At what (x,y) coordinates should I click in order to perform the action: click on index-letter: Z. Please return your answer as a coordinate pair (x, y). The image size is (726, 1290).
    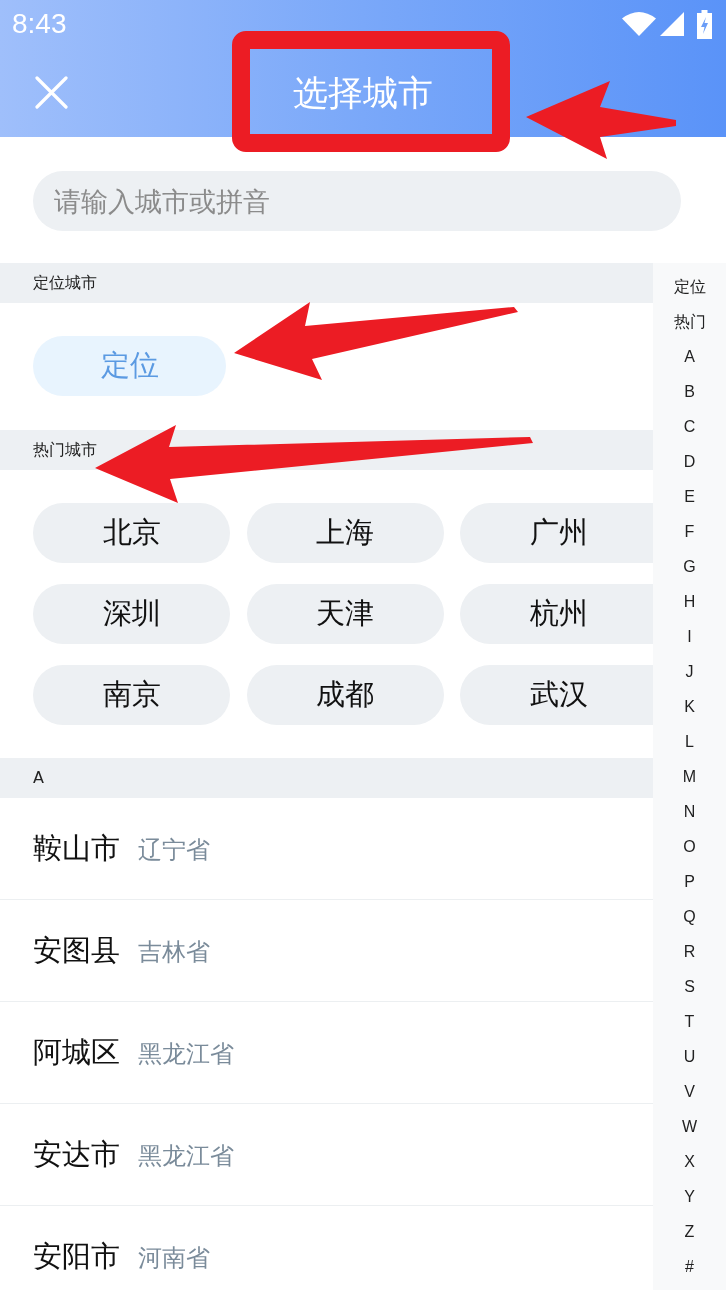
    Looking at the image, I should click on (689, 1231).